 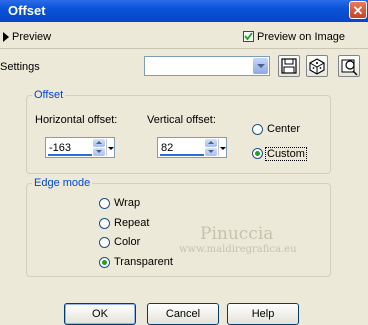 I want to click on settings-combo, so click(x=207, y=66).